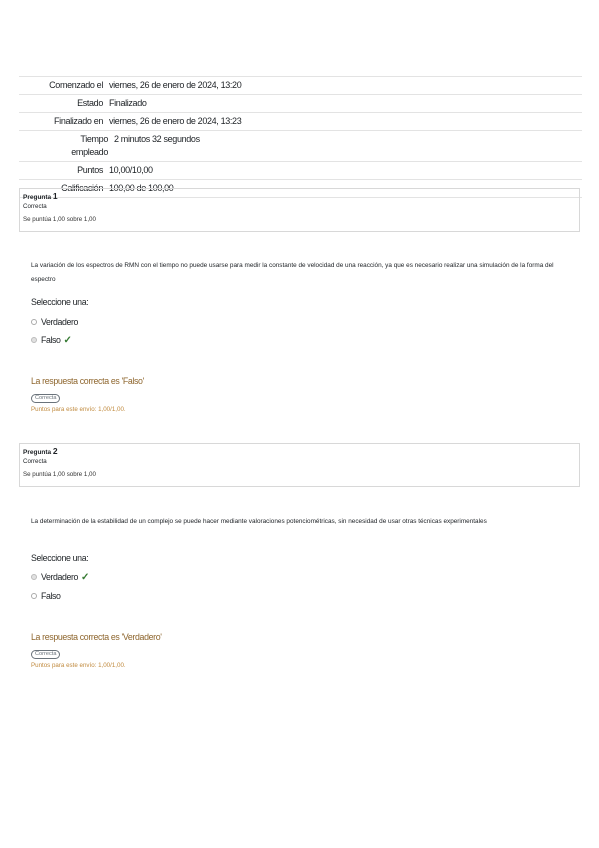 Image resolution: width=599 pixels, height=848 pixels. I want to click on summary-row-points: Puntos 10,00/10,00, so click(300, 170).